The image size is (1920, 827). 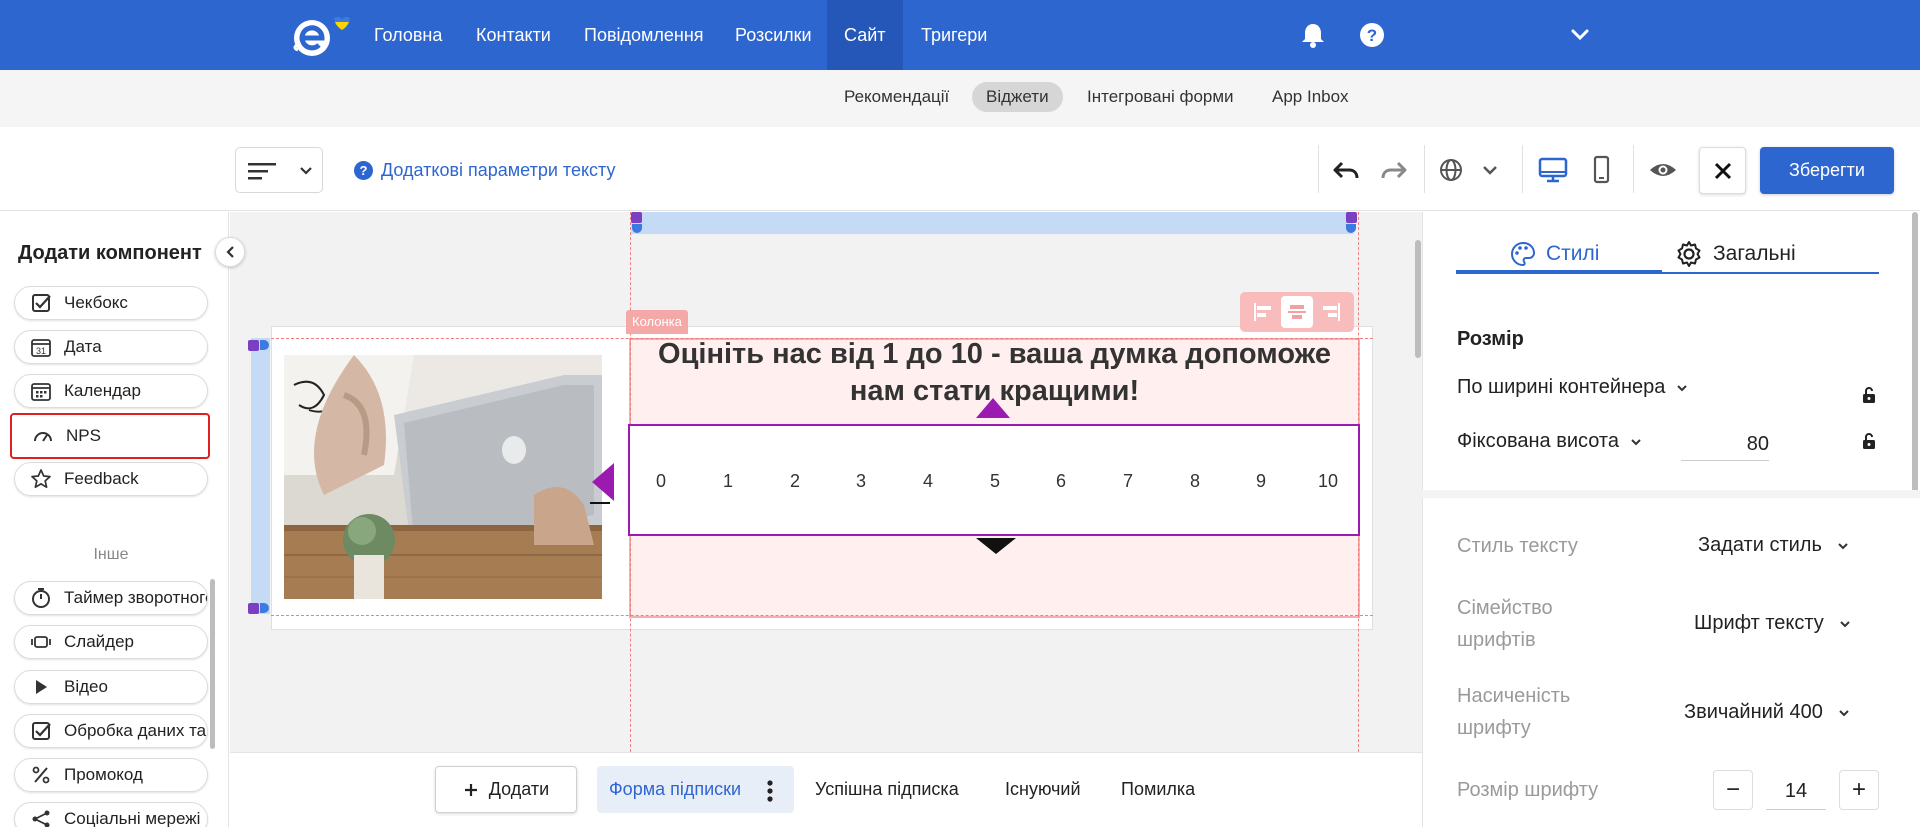 I want to click on width-mode-select: По ширині контейнера, so click(x=1573, y=387).